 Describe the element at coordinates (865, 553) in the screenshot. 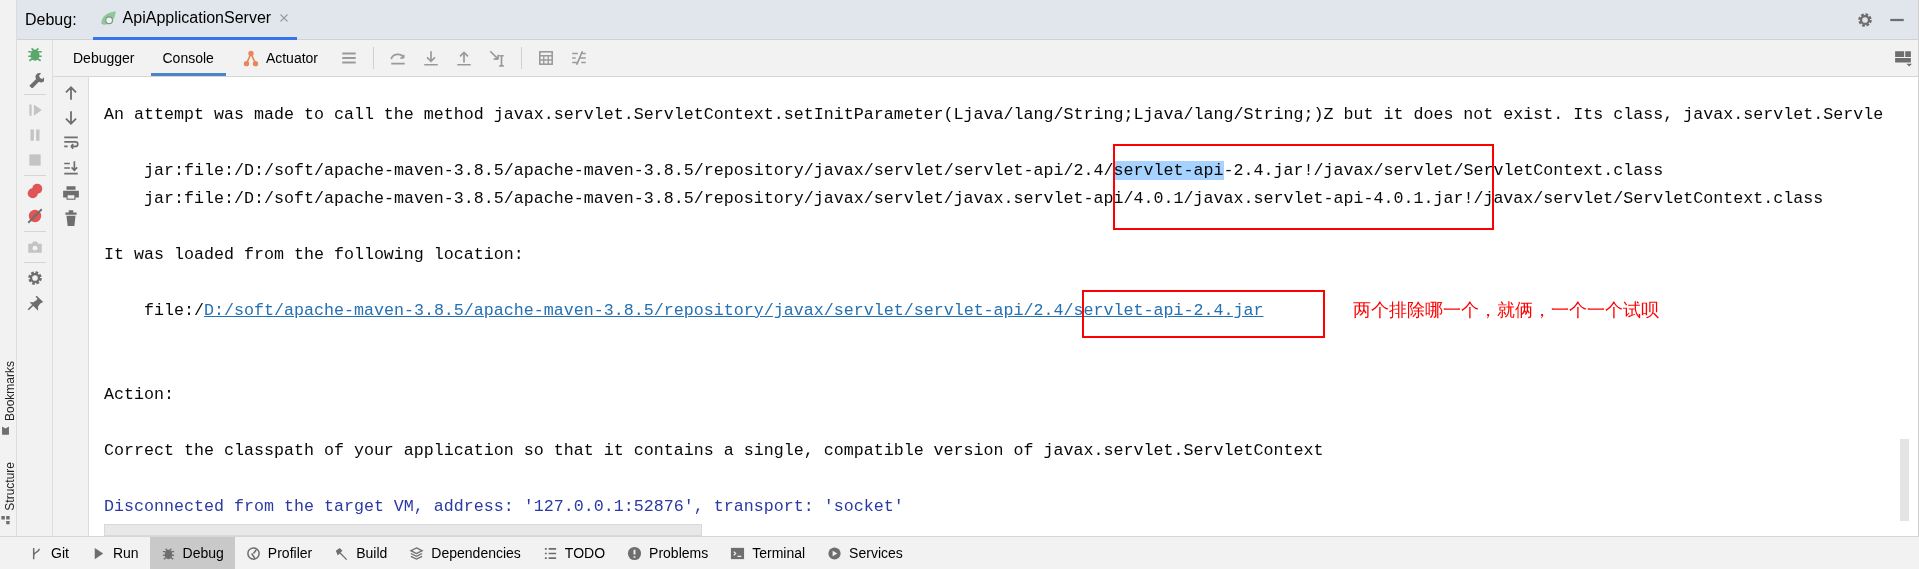

I see `tool-window-tab: Services` at that location.